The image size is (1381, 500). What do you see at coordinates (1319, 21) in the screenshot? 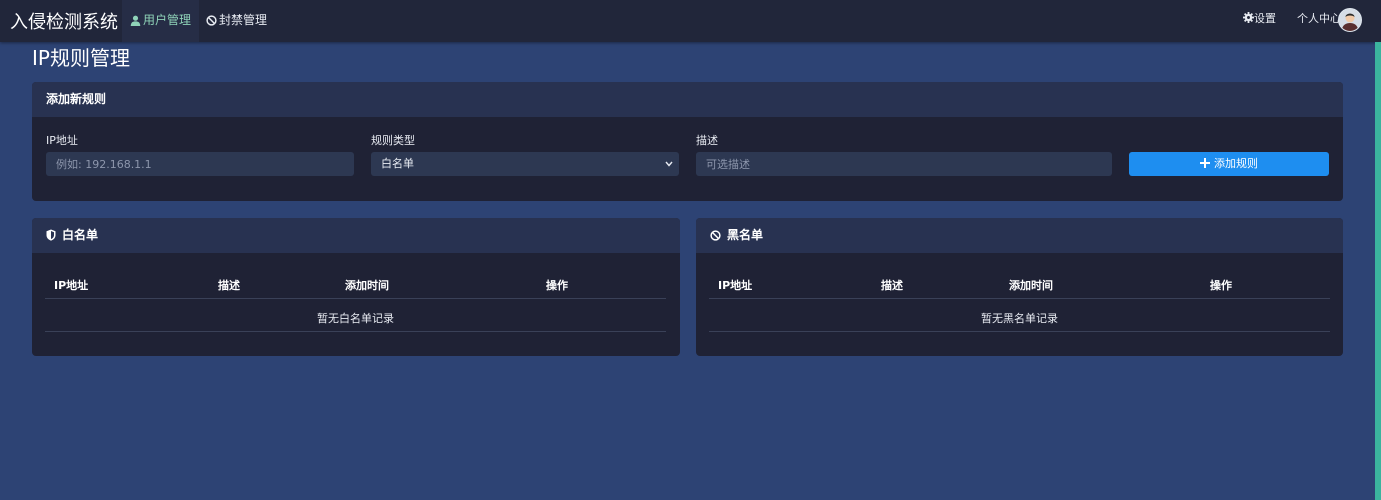
I see `nav-profile: 个人中心` at bounding box center [1319, 21].